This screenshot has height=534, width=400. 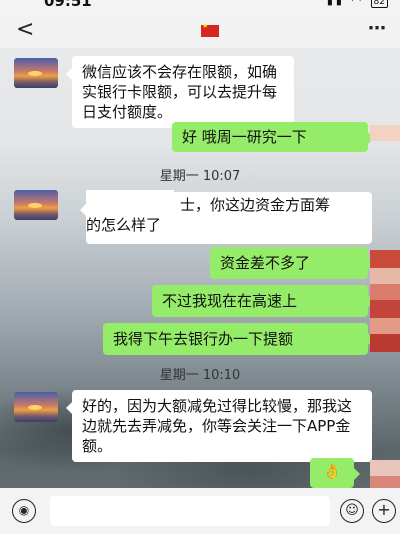 What do you see at coordinates (219, 426) in the screenshot?
I see `message-received: 好的，因为大额减免过得比较慢，那我这边就先去弄减免，你等会关注一下APP金额。` at bounding box center [219, 426].